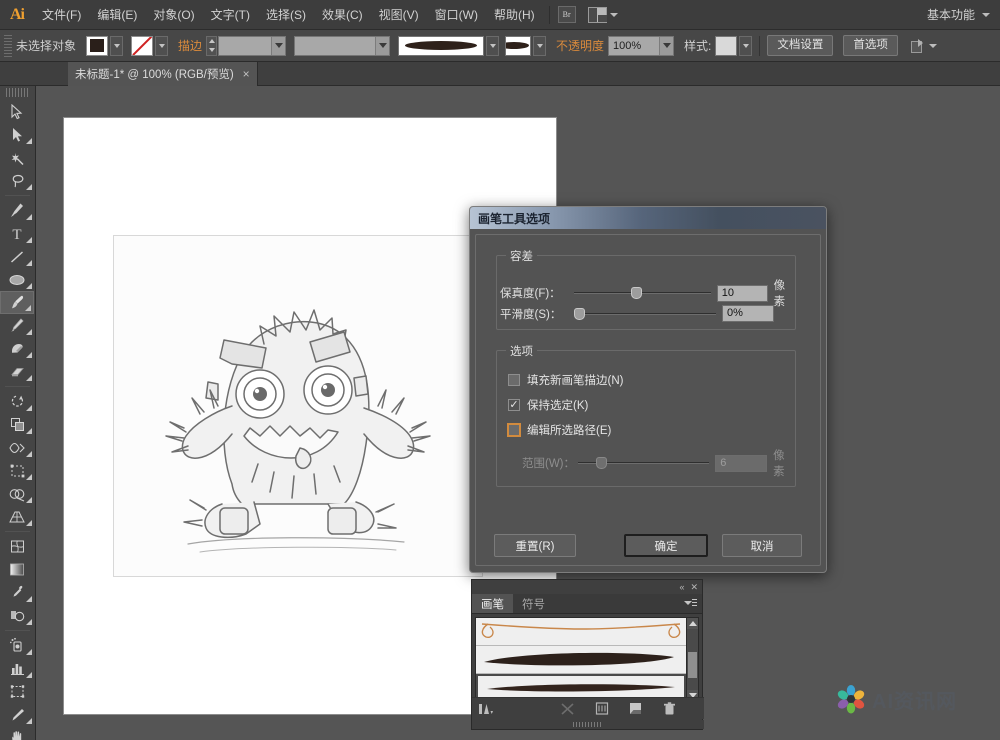 The width and height of the screenshot is (1000, 740). Describe the element at coordinates (533, 603) in the screenshot. I see `tab-symbols: 符号` at that location.